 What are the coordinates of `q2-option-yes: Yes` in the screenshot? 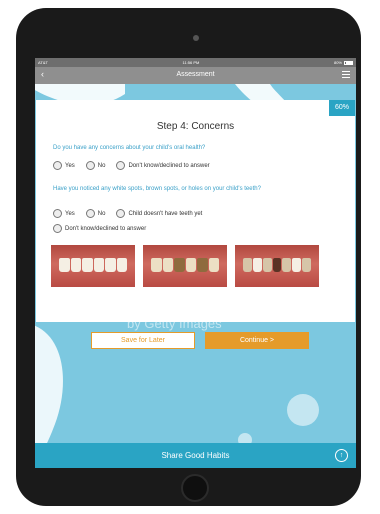 It's located at (64, 213).